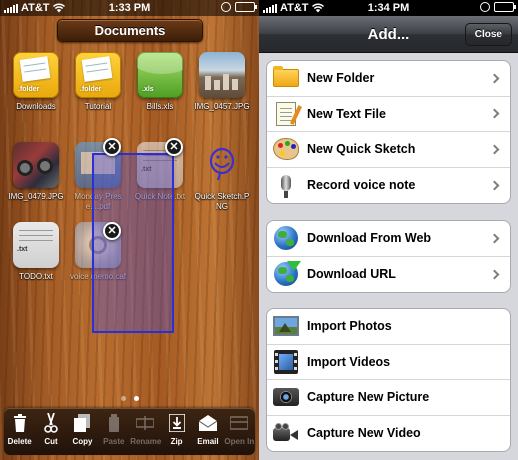  Describe the element at coordinates (388, 114) in the screenshot. I see `menu-item-new-text-file: New Text File` at that location.